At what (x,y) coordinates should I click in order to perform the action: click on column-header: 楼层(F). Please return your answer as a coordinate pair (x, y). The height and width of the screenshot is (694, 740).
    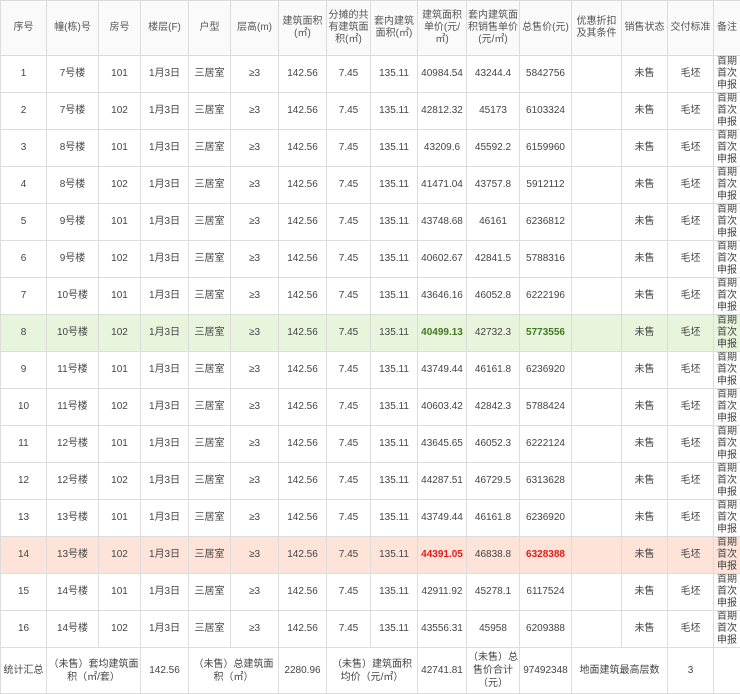
    Looking at the image, I should click on (165, 28).